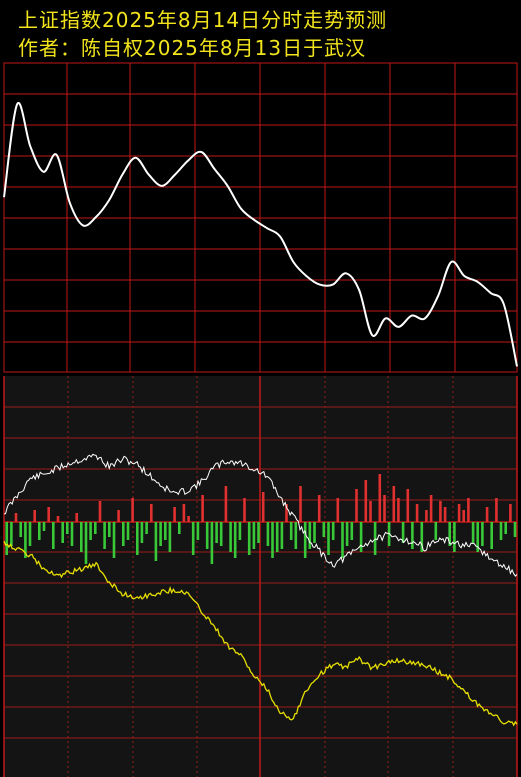 Image resolution: width=521 pixels, height=777 pixels. What do you see at coordinates (202, 20) in the screenshot?
I see `chart-title: 上证指数2025年8月14日分时走势预测` at bounding box center [202, 20].